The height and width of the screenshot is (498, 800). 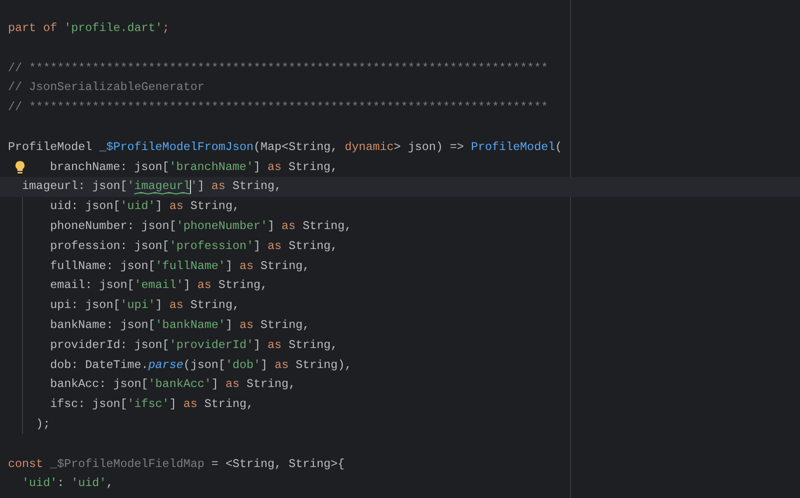 What do you see at coordinates (151, 187) in the screenshot?
I see `code-line: imageurl: json['imageurl'] as String,` at bounding box center [151, 187].